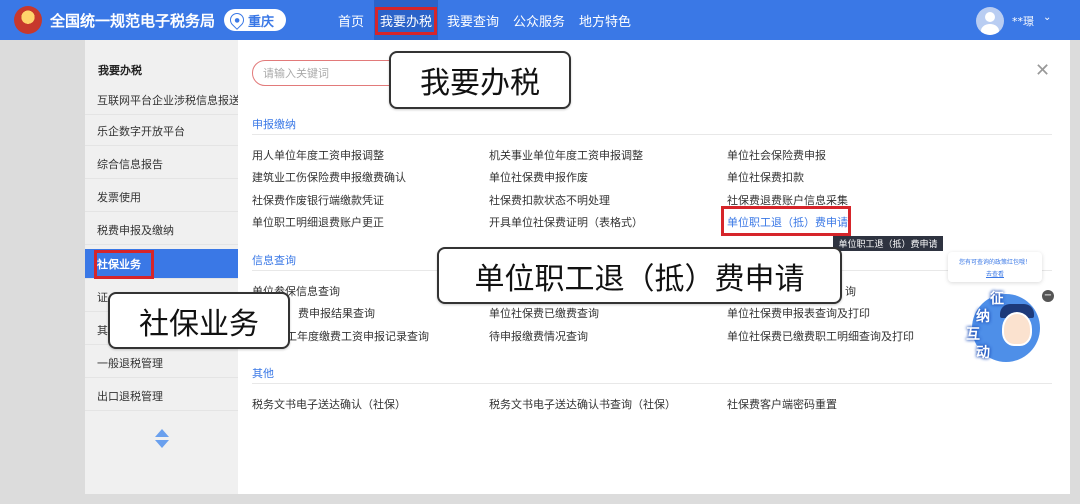 The width and height of the screenshot is (1080, 504). I want to click on link-social-insurance-filing: 单位社会保险费申报, so click(776, 155).